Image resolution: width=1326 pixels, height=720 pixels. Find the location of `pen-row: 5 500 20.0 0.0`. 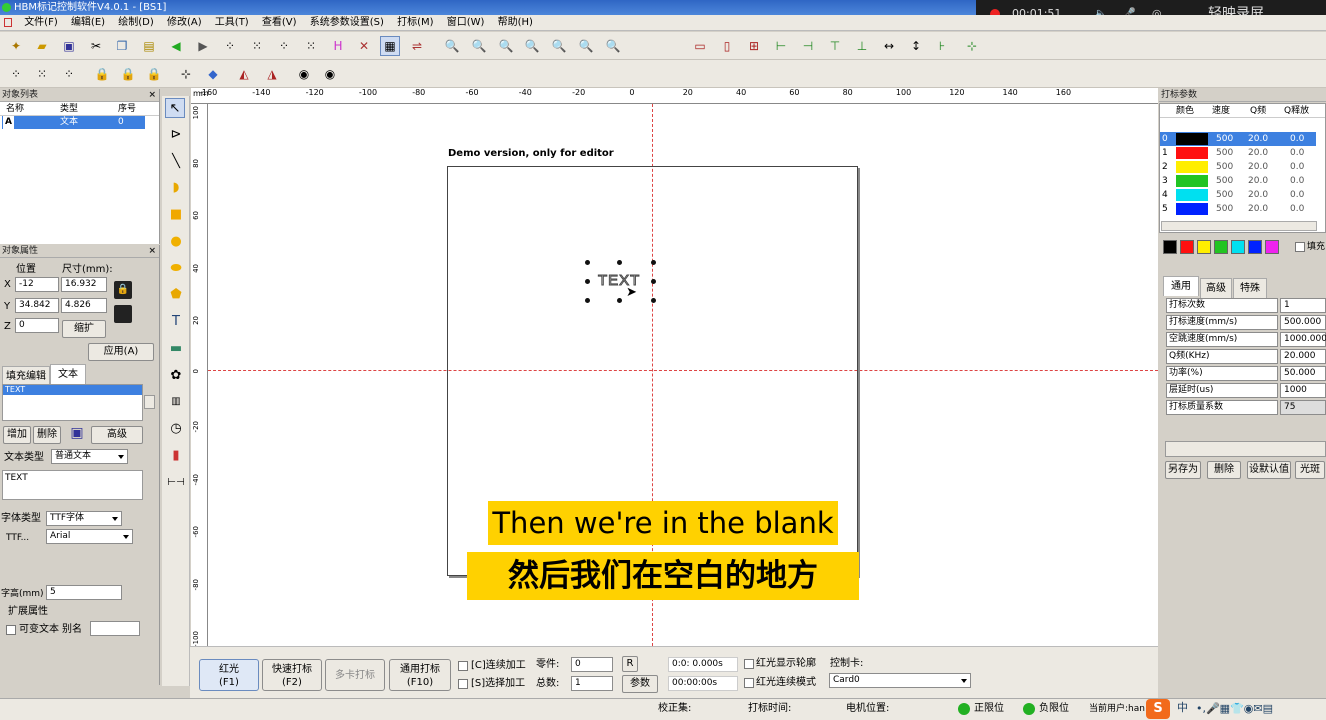

pen-row: 5 500 20.0 0.0 is located at coordinates (1238, 209).